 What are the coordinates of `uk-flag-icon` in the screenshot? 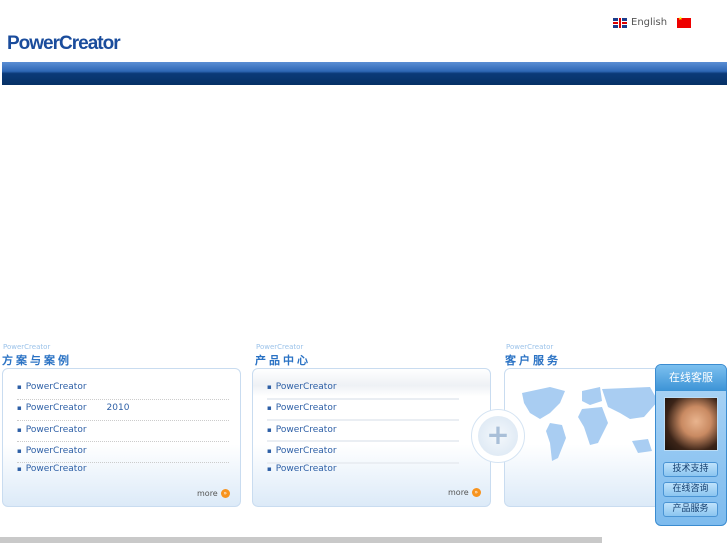 It's located at (620, 22).